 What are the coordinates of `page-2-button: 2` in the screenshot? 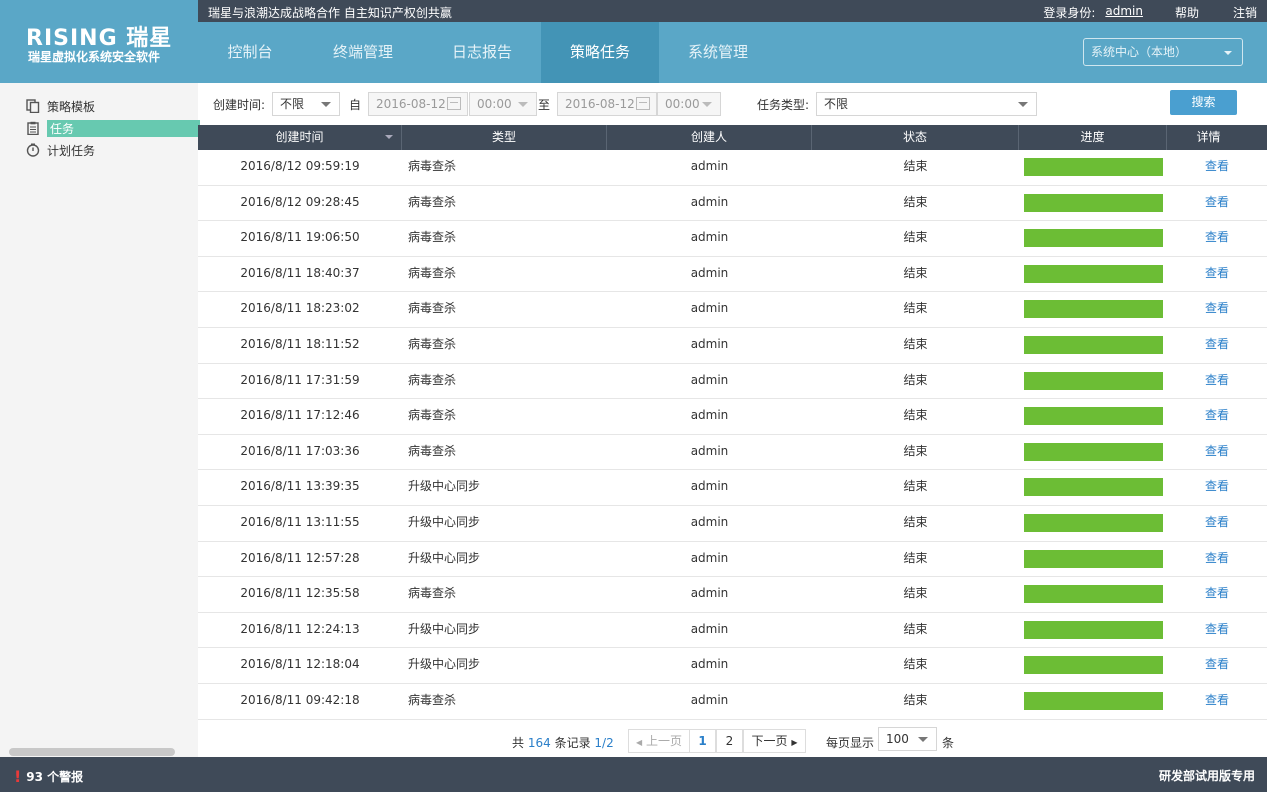 It's located at (729, 741).